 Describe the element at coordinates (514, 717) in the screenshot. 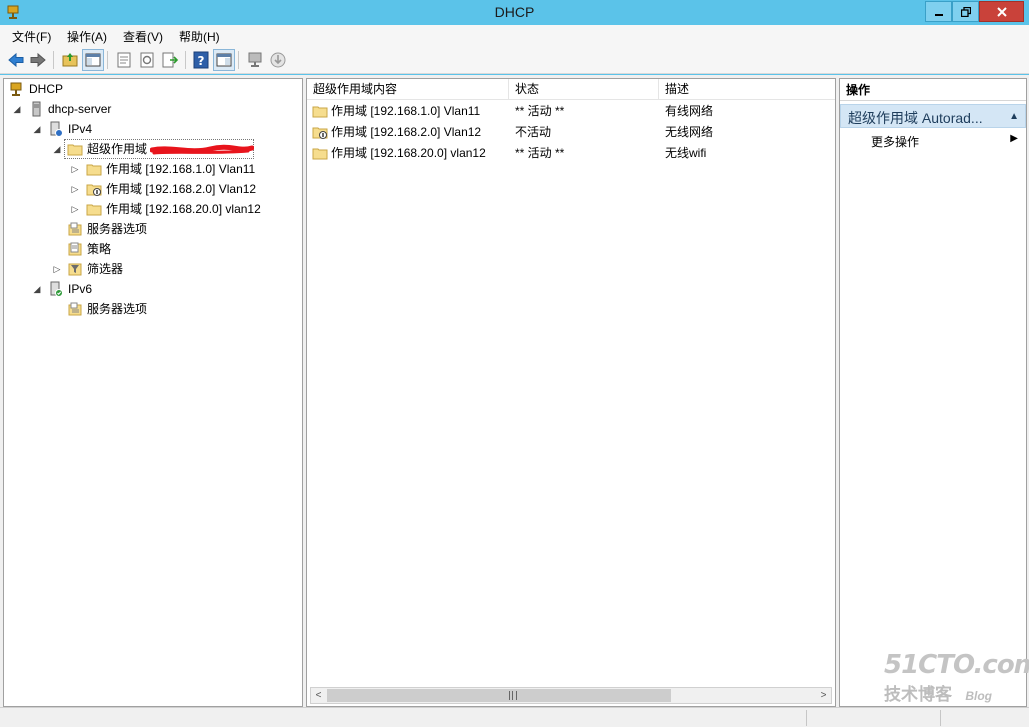

I see `status-bar` at that location.